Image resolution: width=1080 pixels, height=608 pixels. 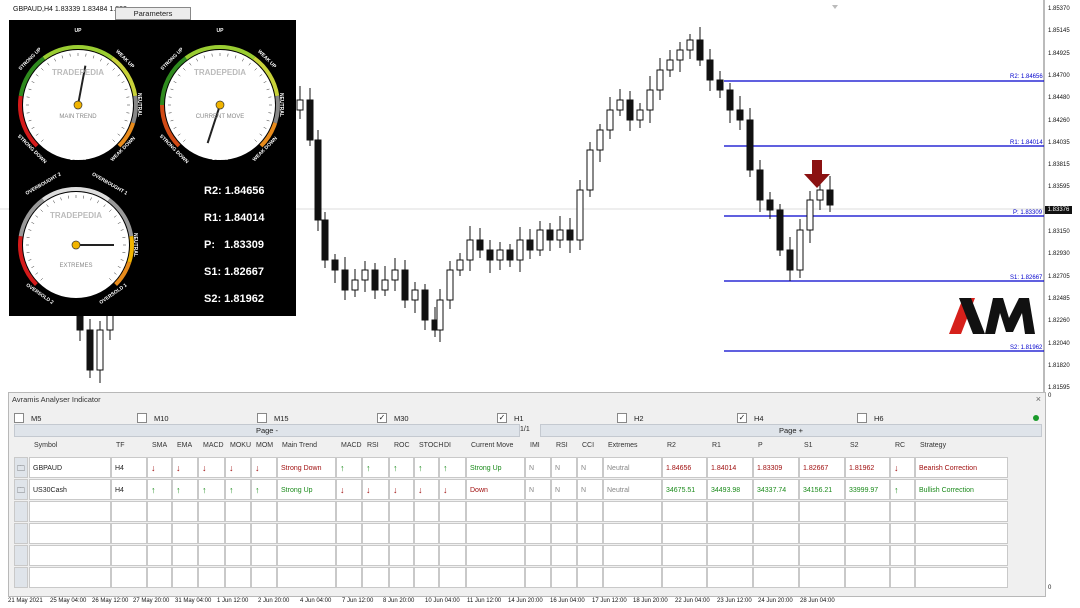 I want to click on table-cell-moku: ↓, so click(x=238, y=467).